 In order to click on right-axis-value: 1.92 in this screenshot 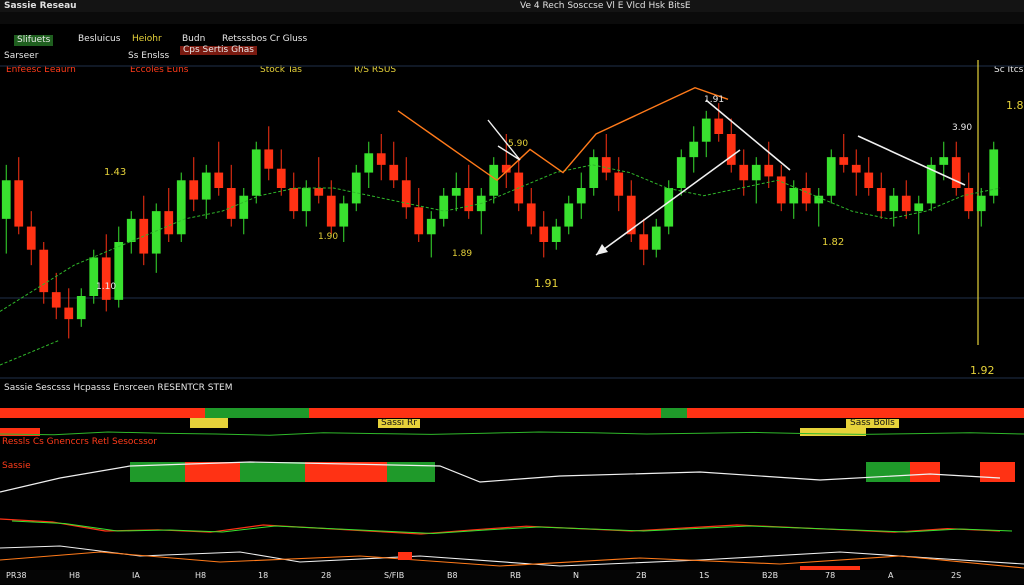, I will do `click(982, 370)`.